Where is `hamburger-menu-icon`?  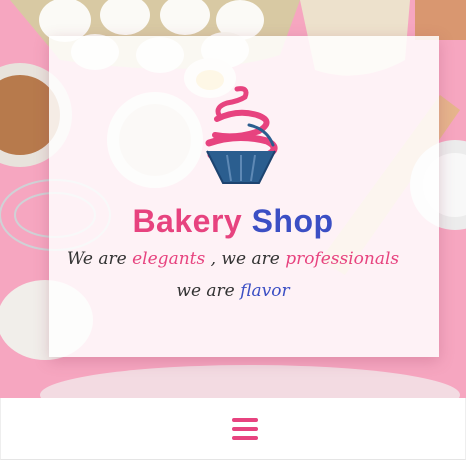
hamburger-menu-icon is located at coordinates (245, 429).